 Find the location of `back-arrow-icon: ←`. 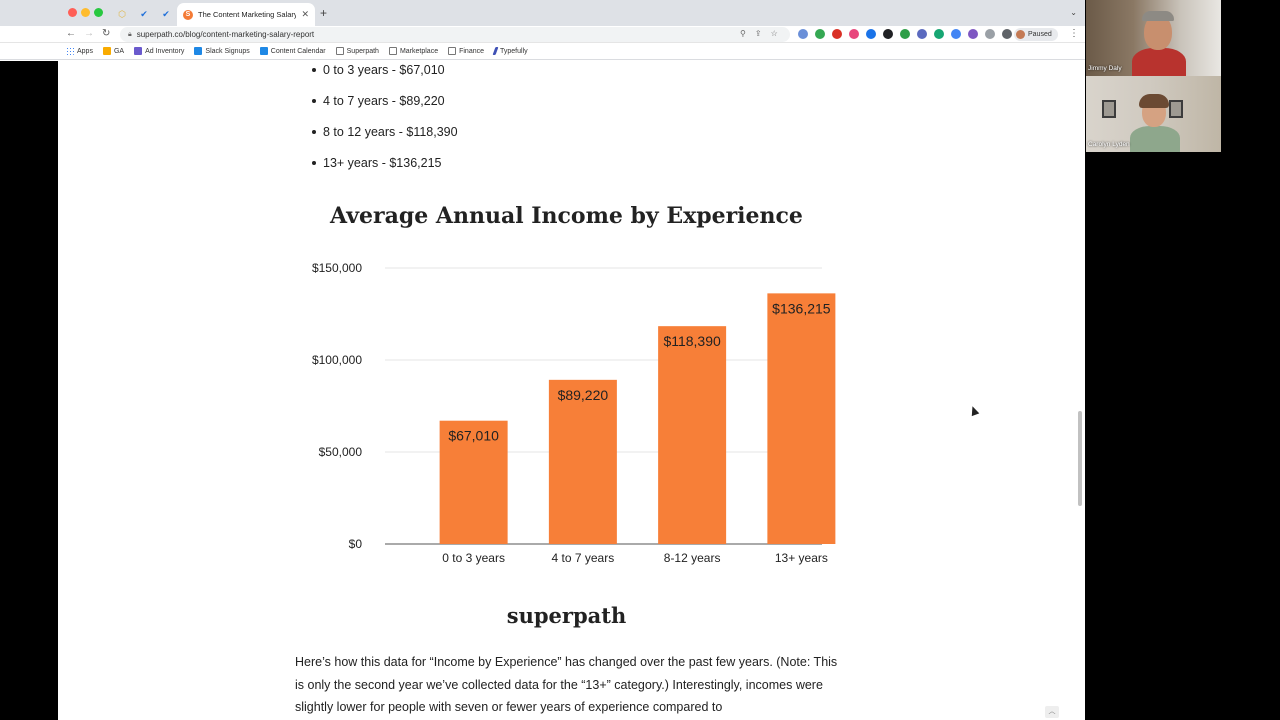

back-arrow-icon: ← is located at coordinates (71, 33).